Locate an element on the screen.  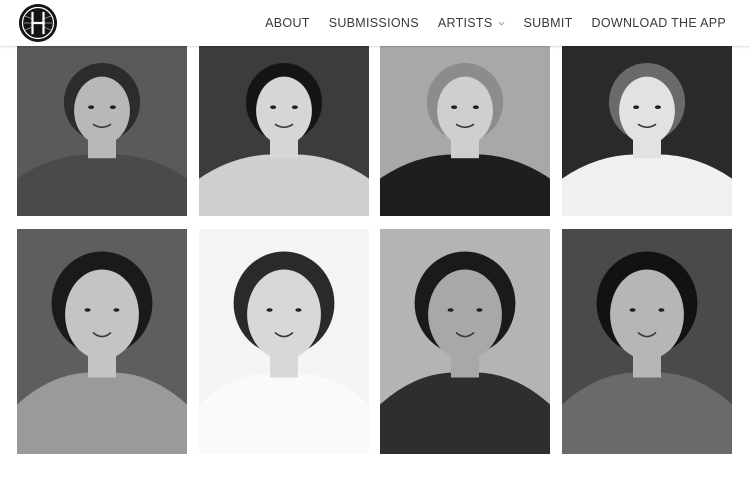
nav-submissions: SUBMISSIONS is located at coordinates (374, 23).